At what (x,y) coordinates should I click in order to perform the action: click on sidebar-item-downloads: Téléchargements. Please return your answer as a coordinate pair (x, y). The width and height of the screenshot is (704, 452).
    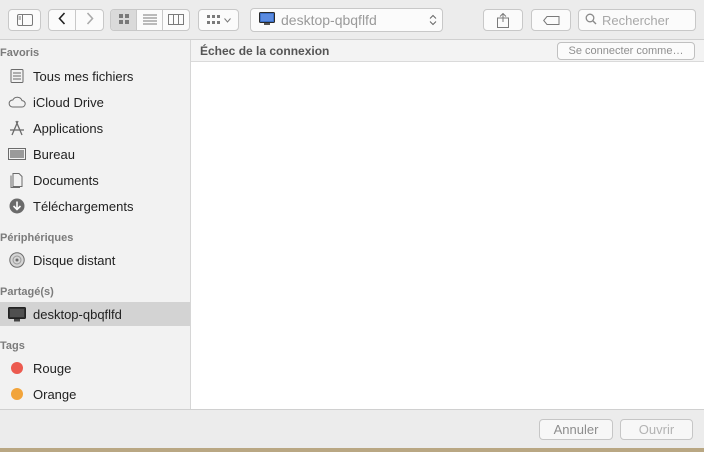
    Looking at the image, I should click on (95, 206).